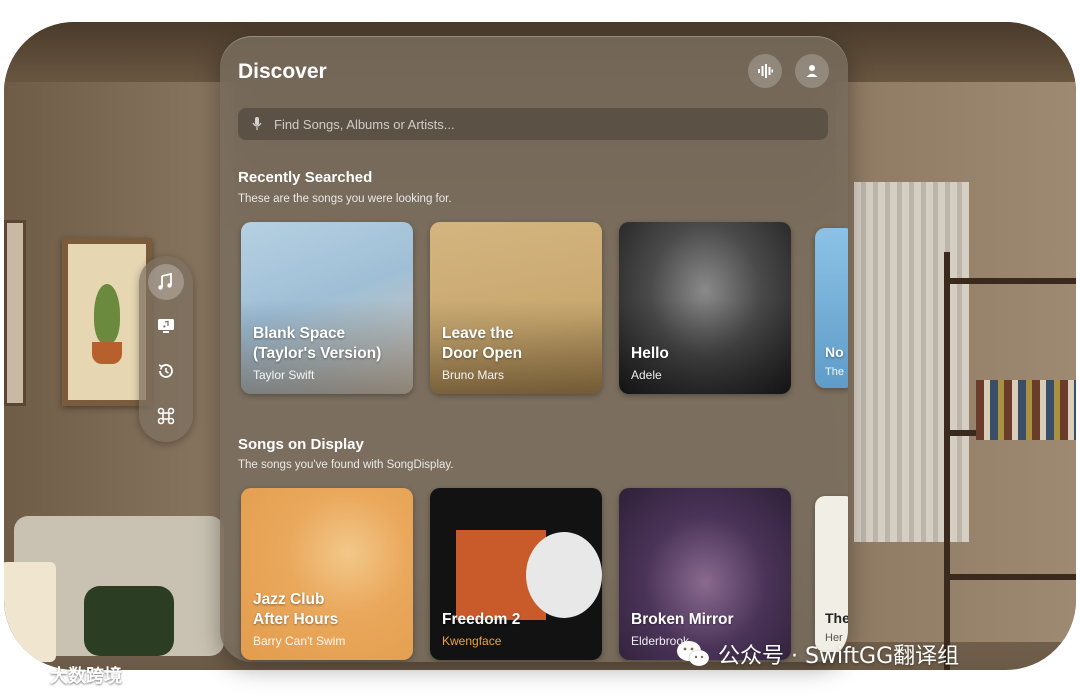  I want to click on tab-music, so click(166, 282).